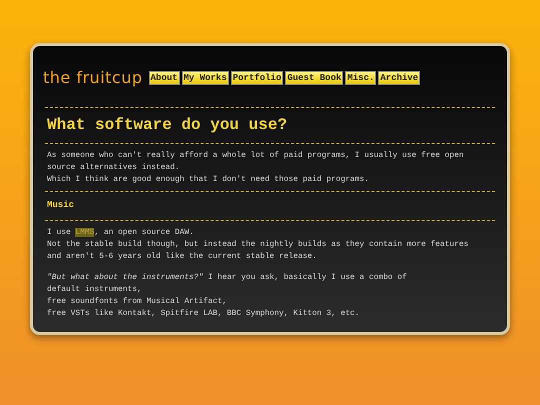 Image resolution: width=540 pixels, height=405 pixels. What do you see at coordinates (164, 77) in the screenshot?
I see `nav-button: About` at bounding box center [164, 77].